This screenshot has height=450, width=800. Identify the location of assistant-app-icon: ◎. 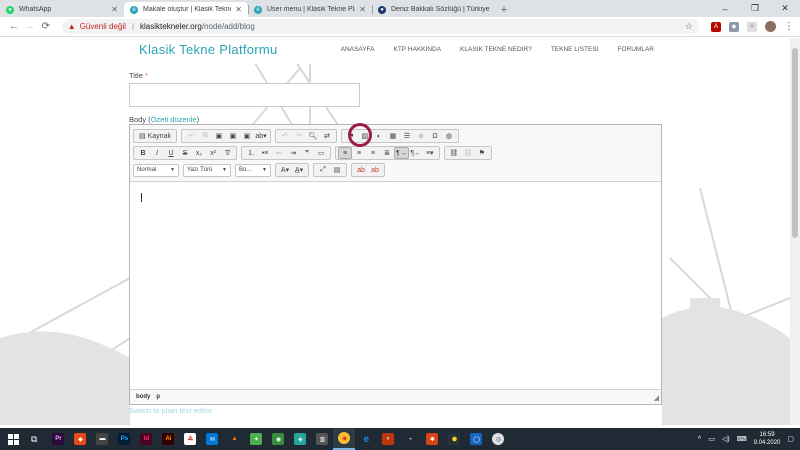
(498, 439).